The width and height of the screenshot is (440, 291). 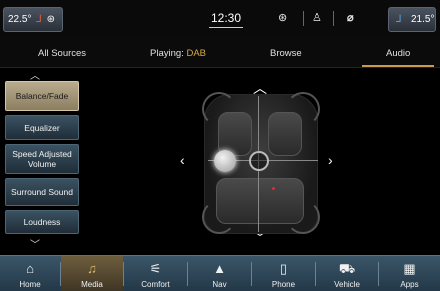 I want to click on nav-apps: ▦ Apps, so click(x=409, y=273).